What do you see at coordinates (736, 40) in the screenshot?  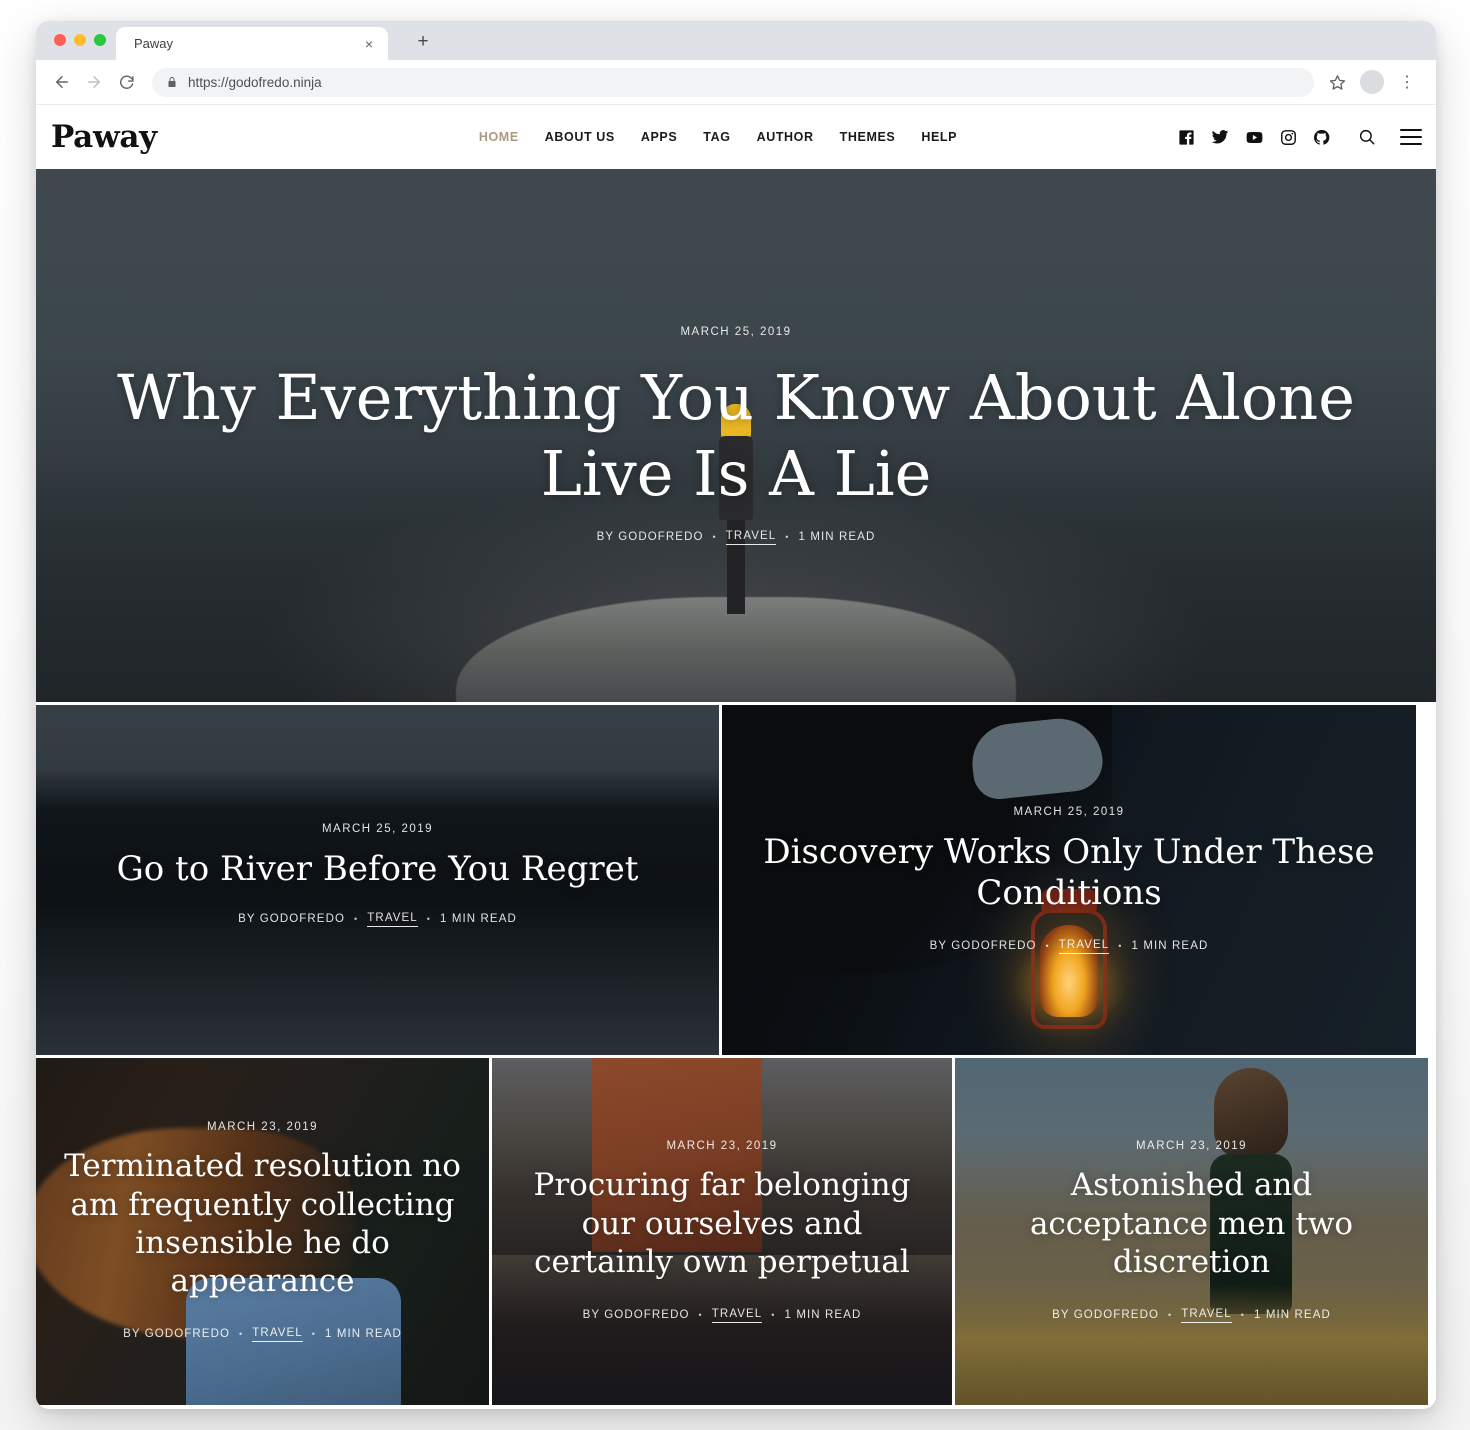 I see `browser-tabstrip: Paway × +` at bounding box center [736, 40].